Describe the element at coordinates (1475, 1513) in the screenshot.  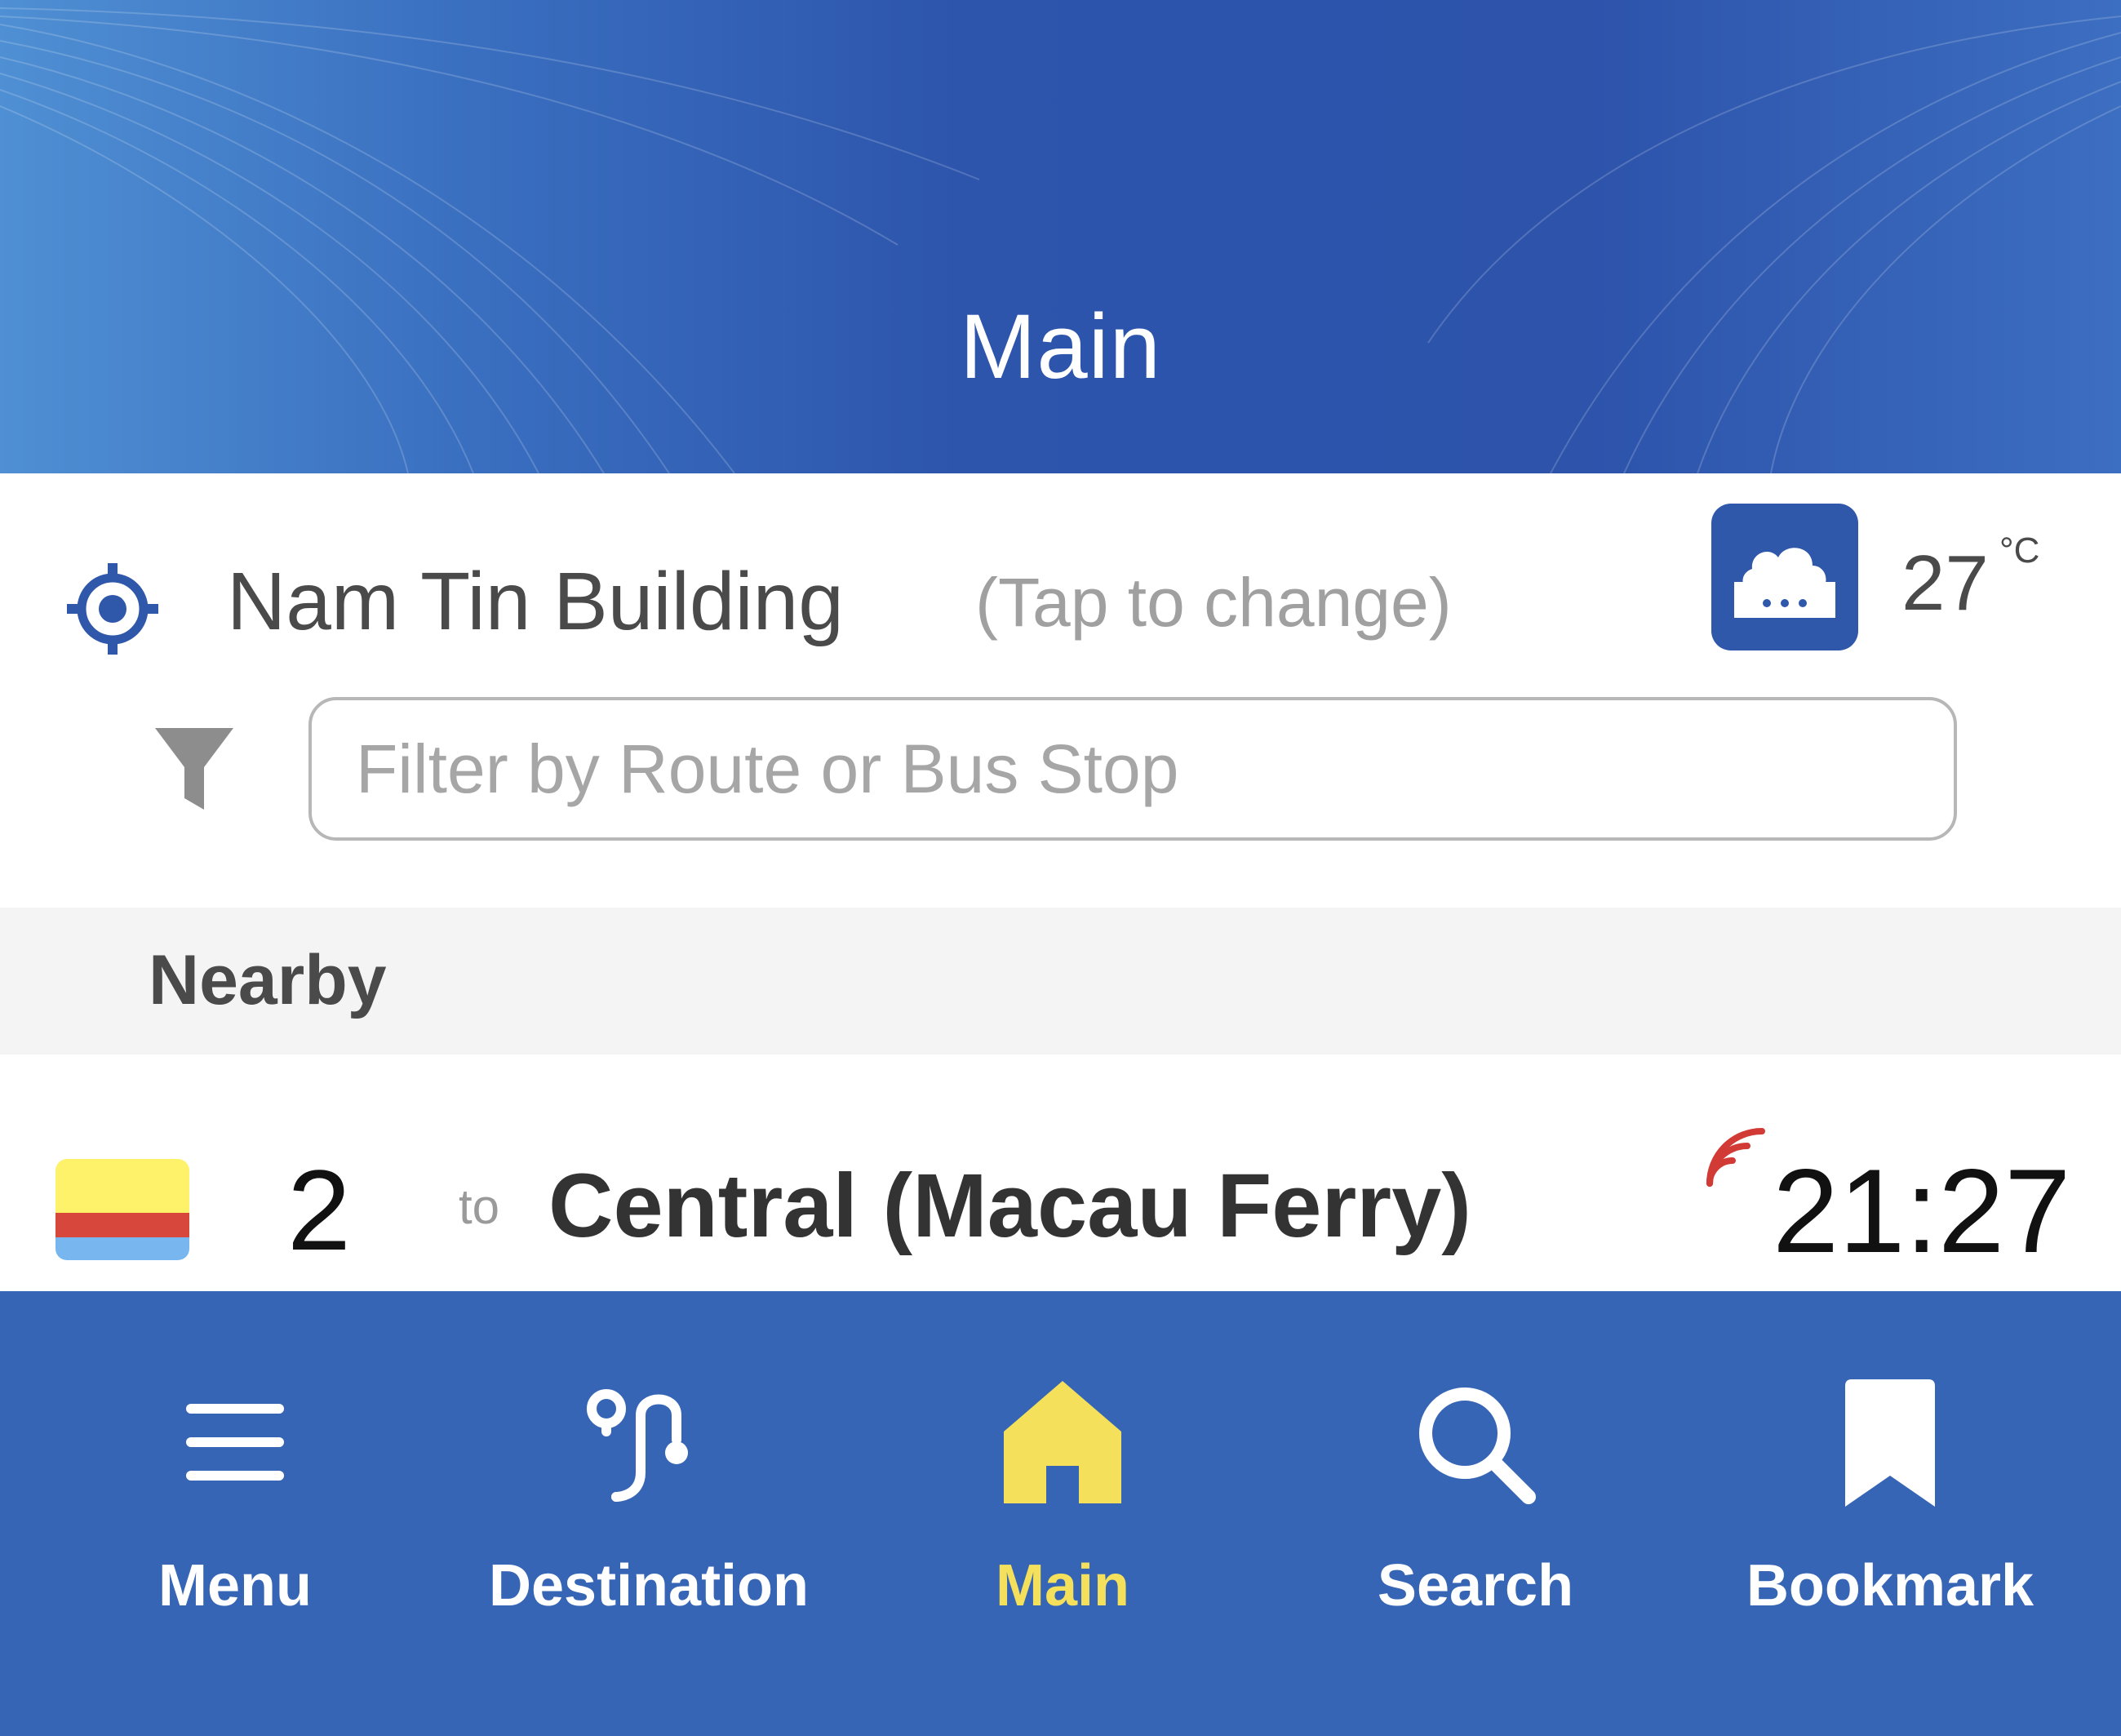
I see `tab-search: Search` at that location.